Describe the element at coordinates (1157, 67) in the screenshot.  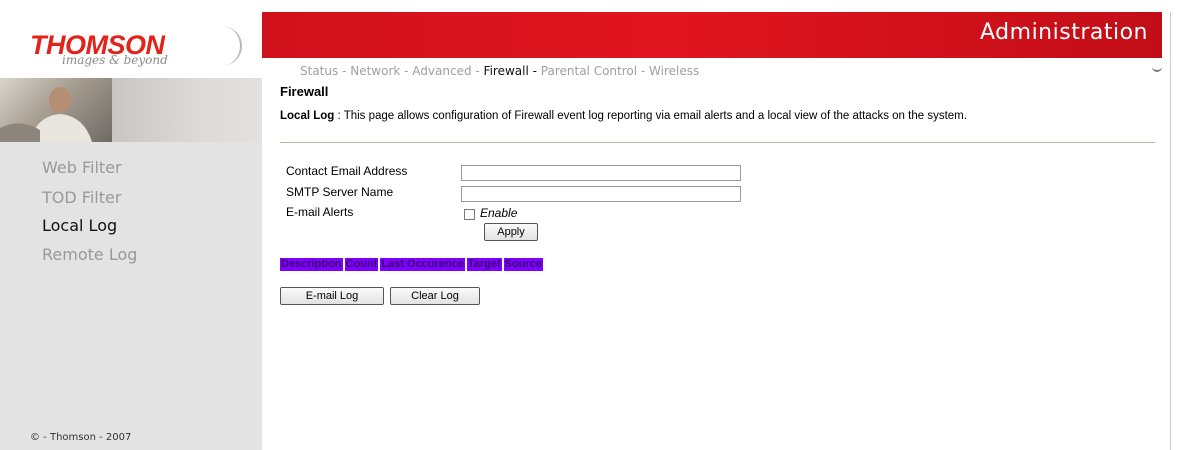
I see `loading-spinner-icon` at that location.